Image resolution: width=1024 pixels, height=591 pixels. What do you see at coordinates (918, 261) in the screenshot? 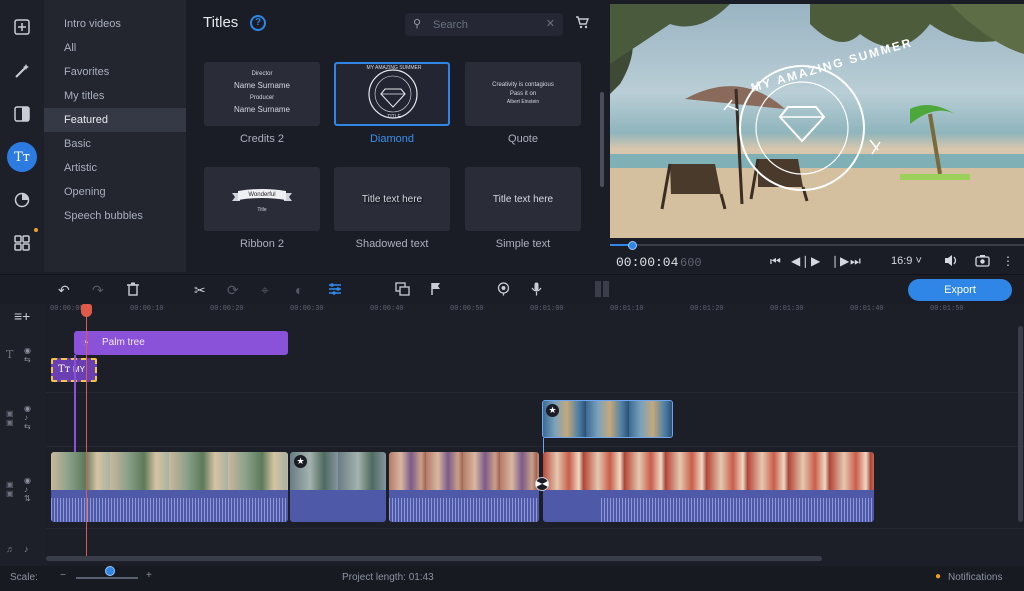
I see `chevron-down-icon: ˅` at bounding box center [918, 261].